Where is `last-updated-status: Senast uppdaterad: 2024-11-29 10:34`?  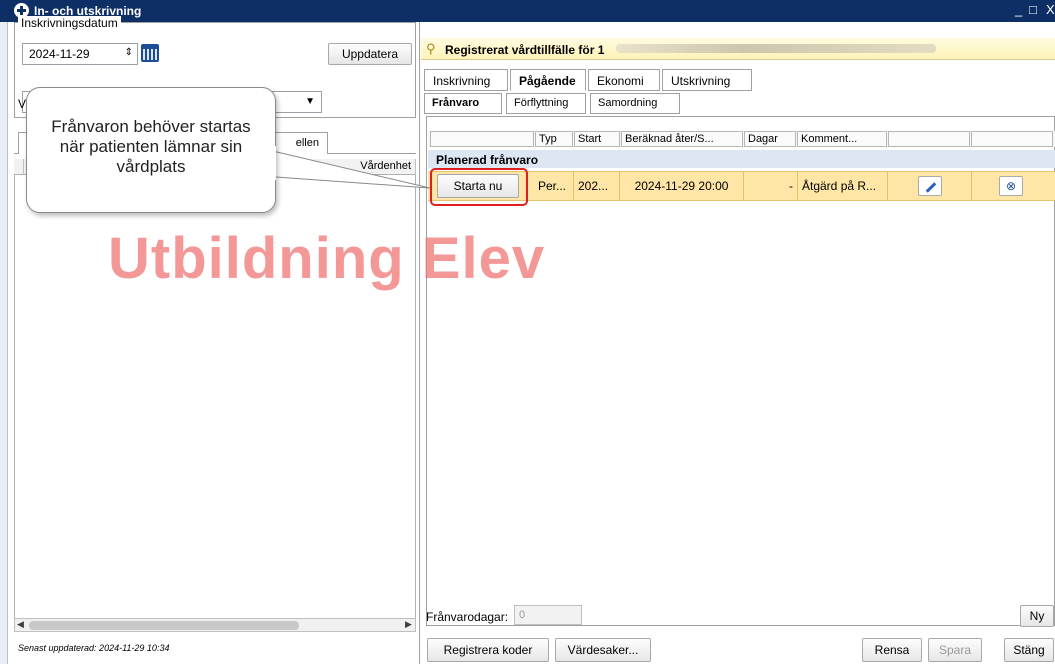
last-updated-status: Senast uppdaterad: 2024-11-29 10:34 is located at coordinates (94, 648).